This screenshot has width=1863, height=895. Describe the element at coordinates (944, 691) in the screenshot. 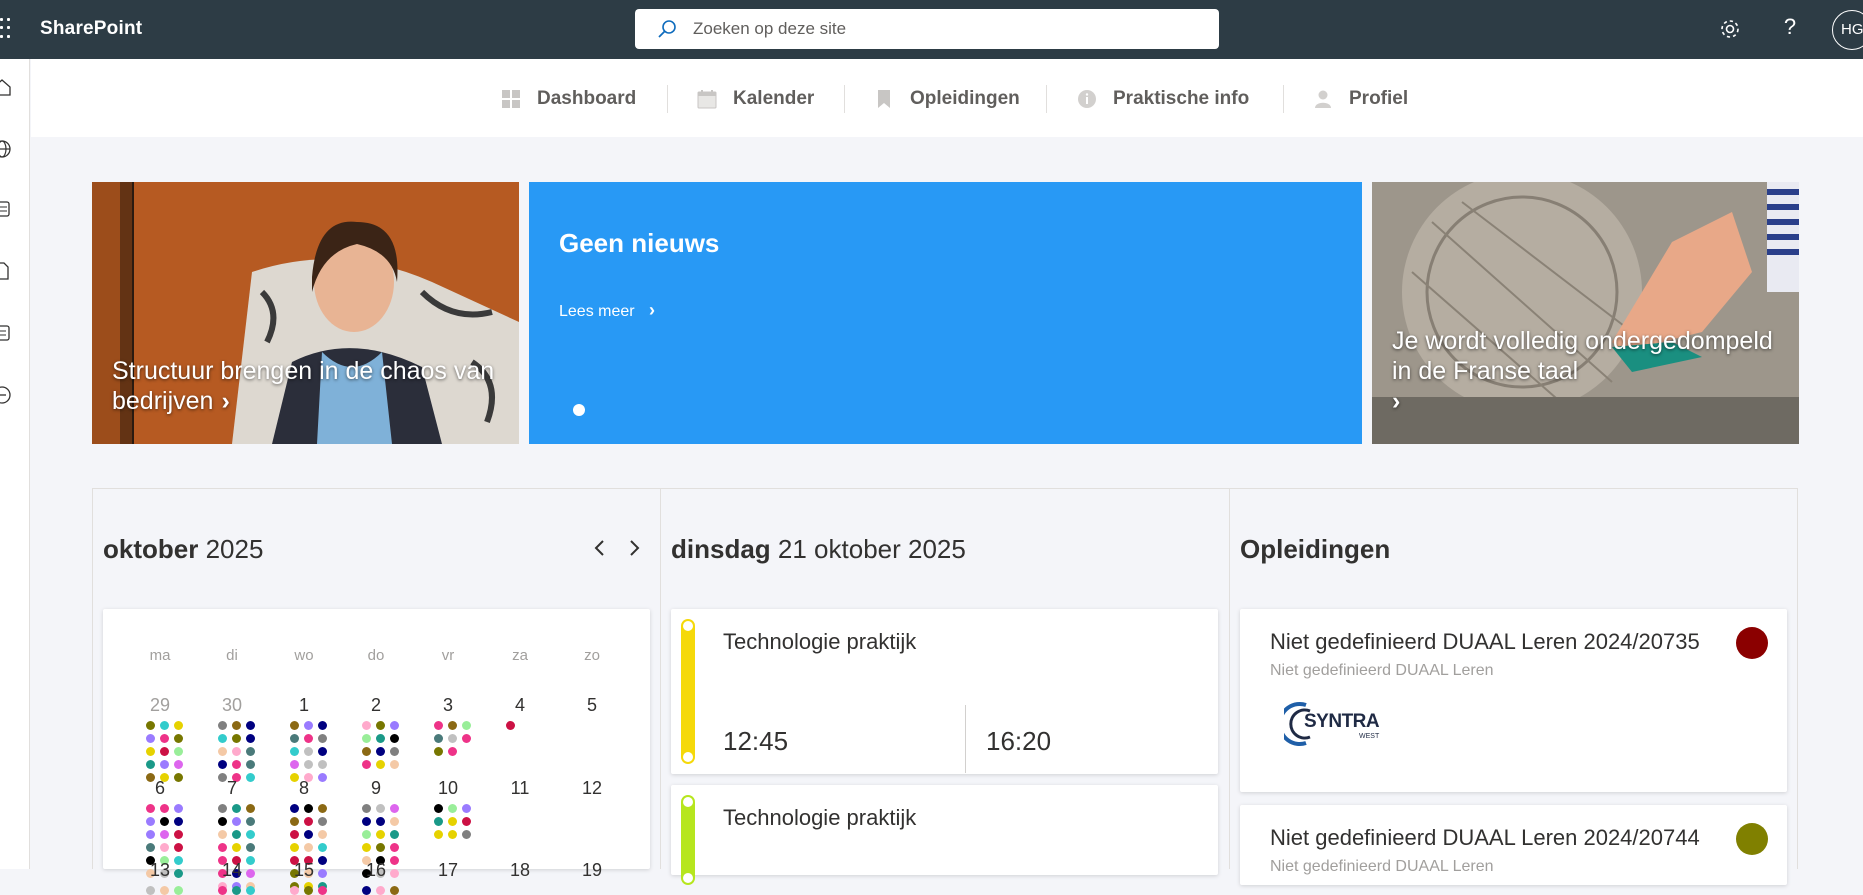

I see `event-card: Technologie praktijk 12:45 16:20` at that location.